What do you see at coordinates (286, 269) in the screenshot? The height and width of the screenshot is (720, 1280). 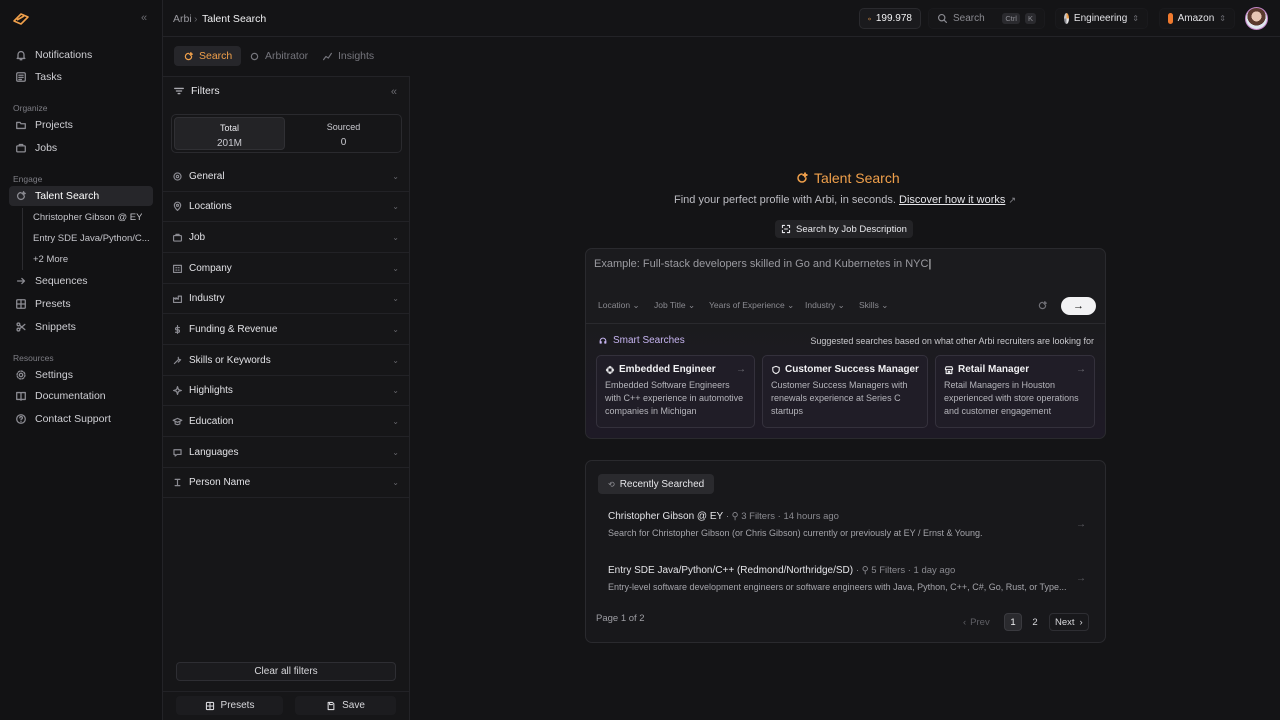 I see `filter-company: Company ⌄` at bounding box center [286, 269].